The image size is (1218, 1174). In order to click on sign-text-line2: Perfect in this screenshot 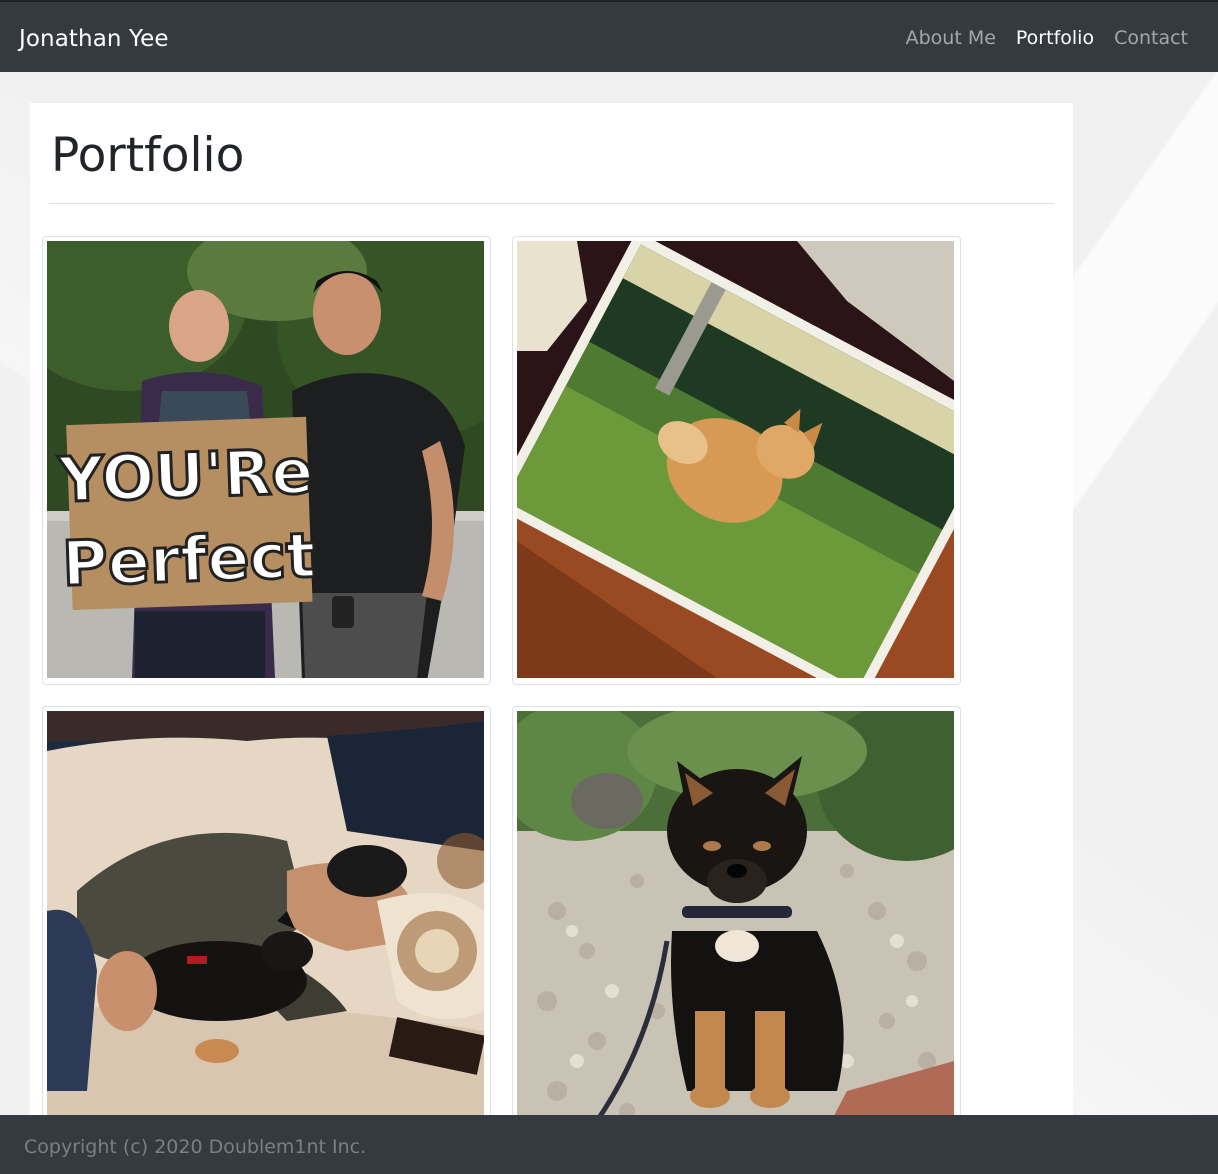, I will do `click(189, 560)`.